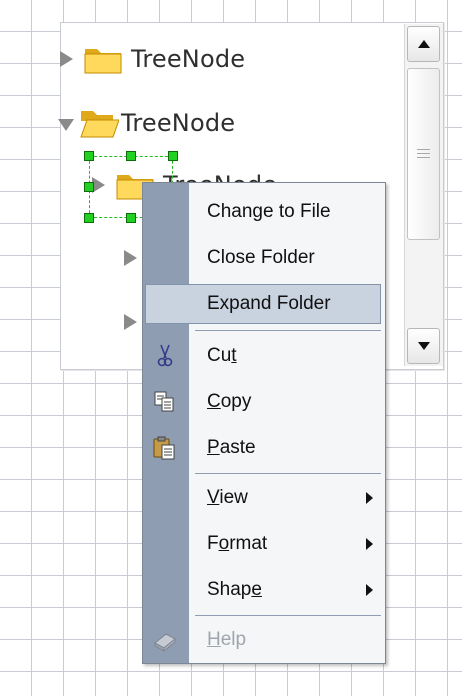 Image resolution: width=462 pixels, height=696 pixels. I want to click on scissors-icon, so click(165, 355).